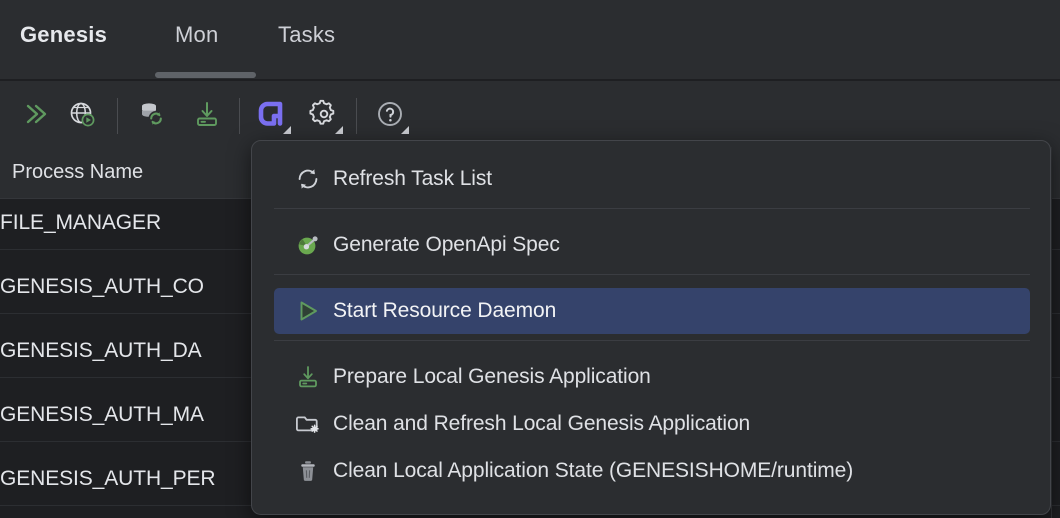  Describe the element at coordinates (445, 310) in the screenshot. I see `menu-item-label: Start Resource Daemon` at that location.